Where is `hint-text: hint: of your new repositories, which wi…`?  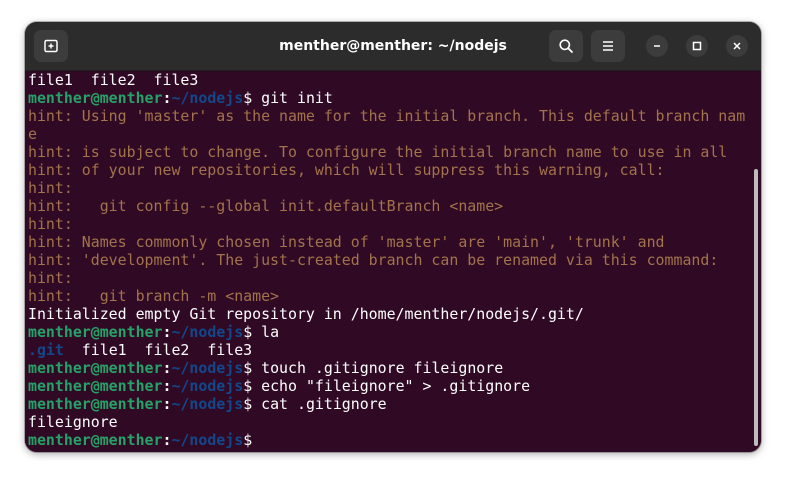 hint-text: hint: of your new repositories, which wi… is located at coordinates (346, 170).